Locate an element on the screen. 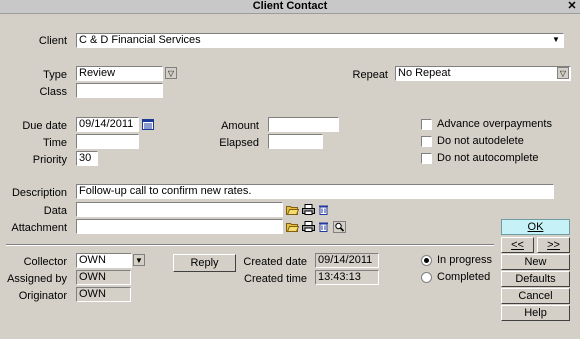 The image size is (580, 339). repeat-field: No Repeat is located at coordinates (483, 73).